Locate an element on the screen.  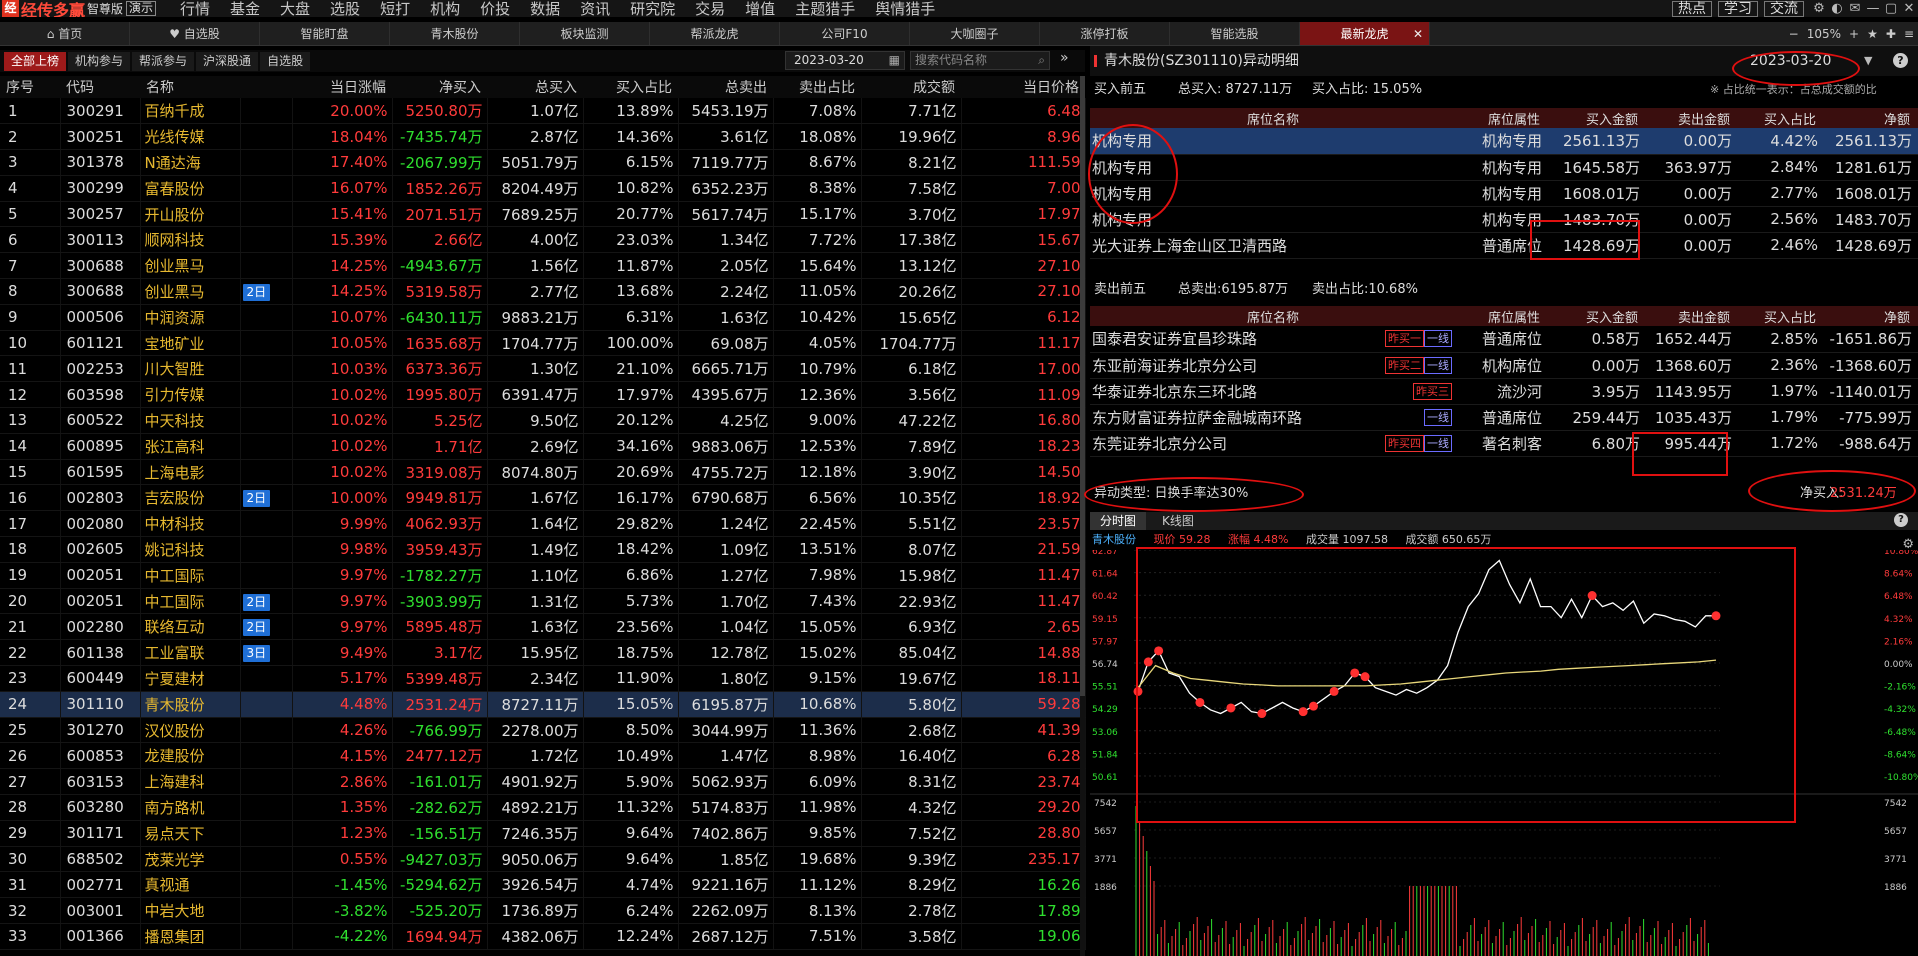
tab-6: 公司F10 is located at coordinates (845, 33).